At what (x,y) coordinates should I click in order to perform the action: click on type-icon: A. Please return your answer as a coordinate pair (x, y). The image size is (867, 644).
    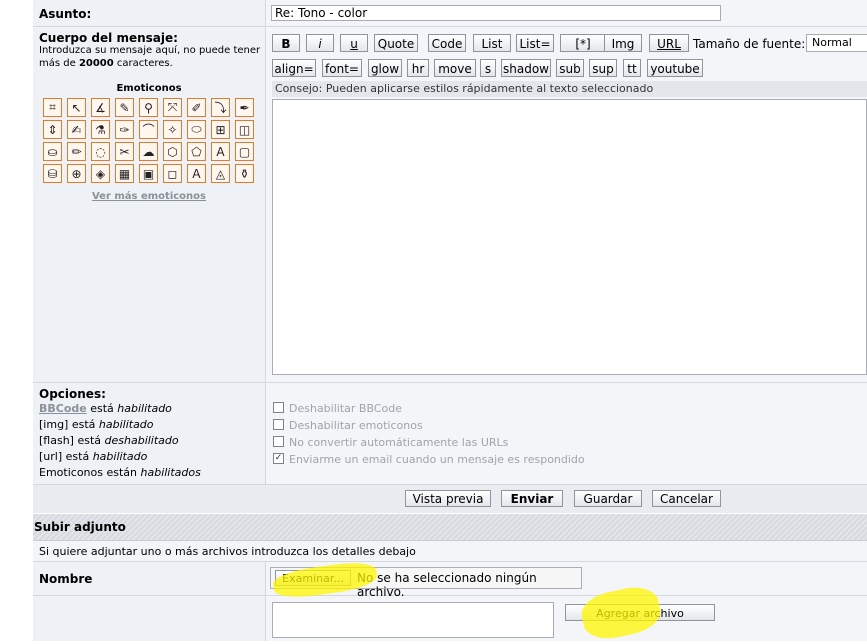
    Looking at the image, I should click on (220, 151).